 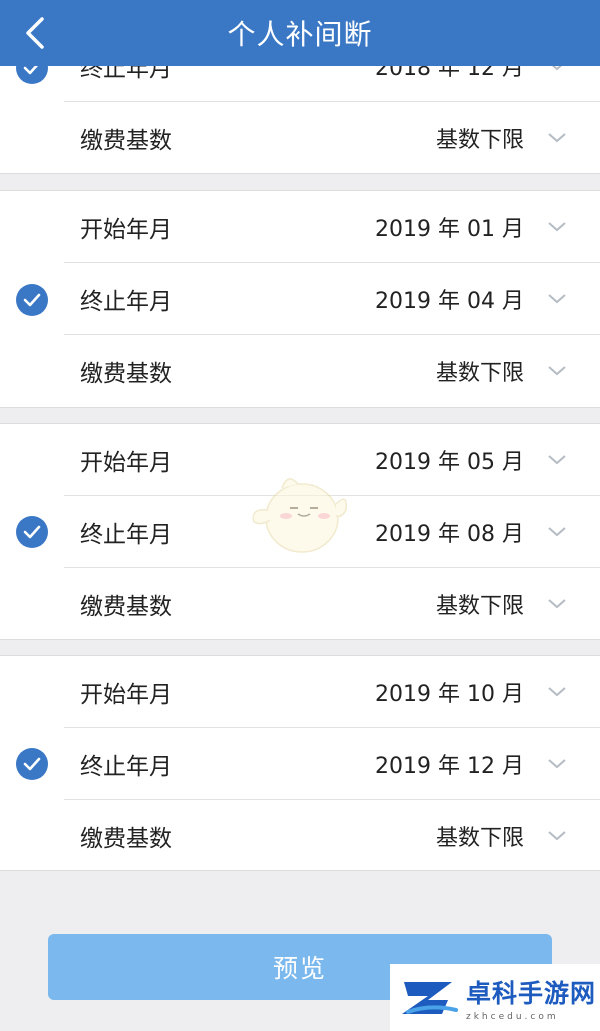 I want to click on start-month-row: 开始年月 2019 年 10 月, so click(x=332, y=692).